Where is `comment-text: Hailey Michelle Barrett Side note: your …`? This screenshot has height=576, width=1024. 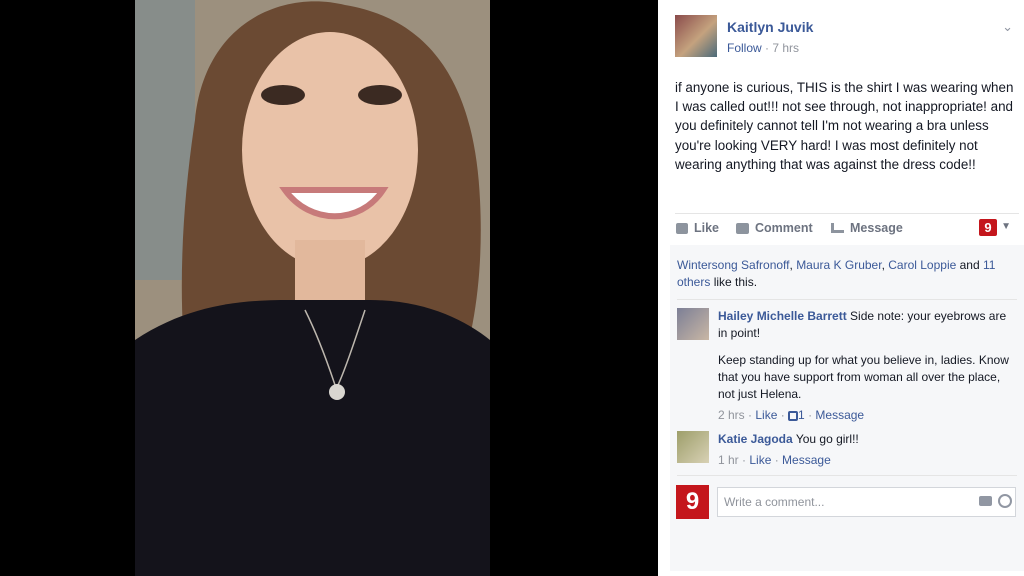
comment-text: Hailey Michelle Barrett Side note: your … is located at coordinates (866, 325).